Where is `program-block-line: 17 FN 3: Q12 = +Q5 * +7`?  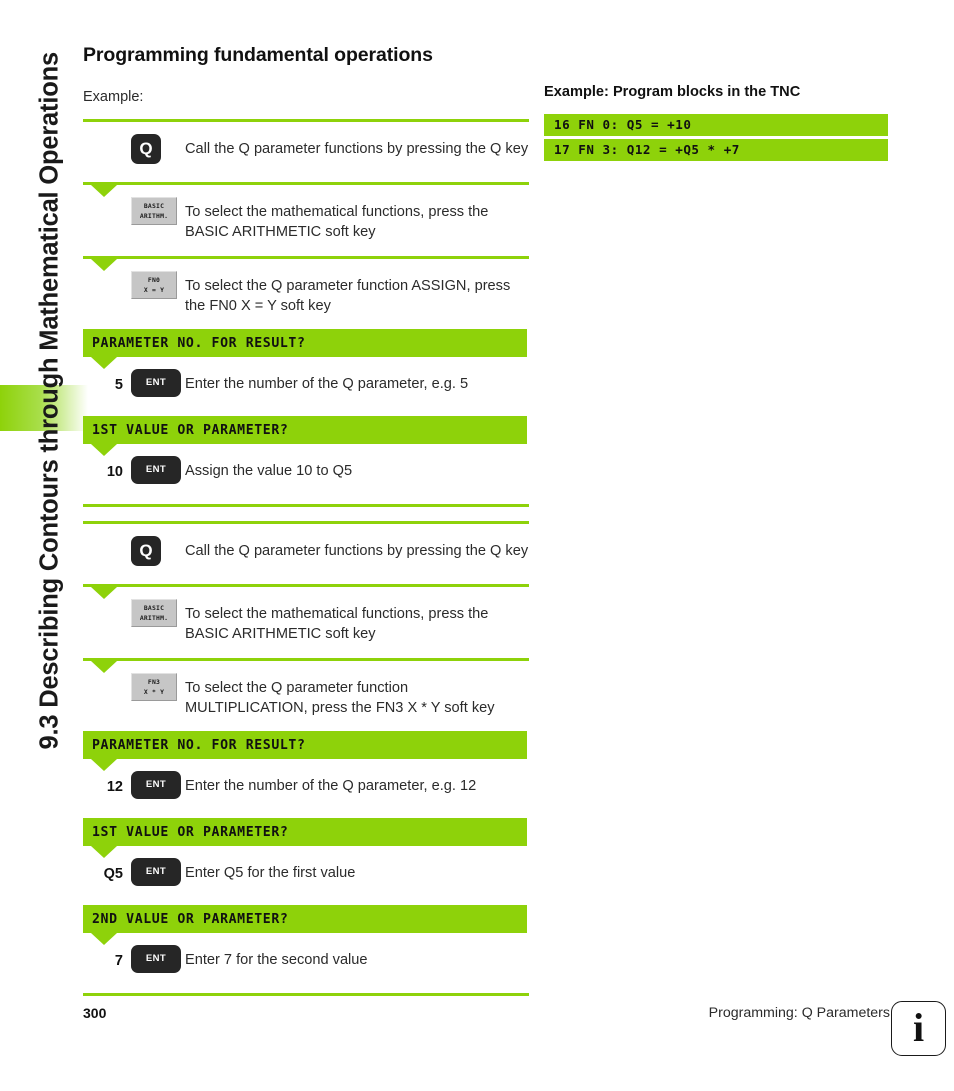 program-block-line: 17 FN 3: Q12 = +Q5 * +7 is located at coordinates (716, 150).